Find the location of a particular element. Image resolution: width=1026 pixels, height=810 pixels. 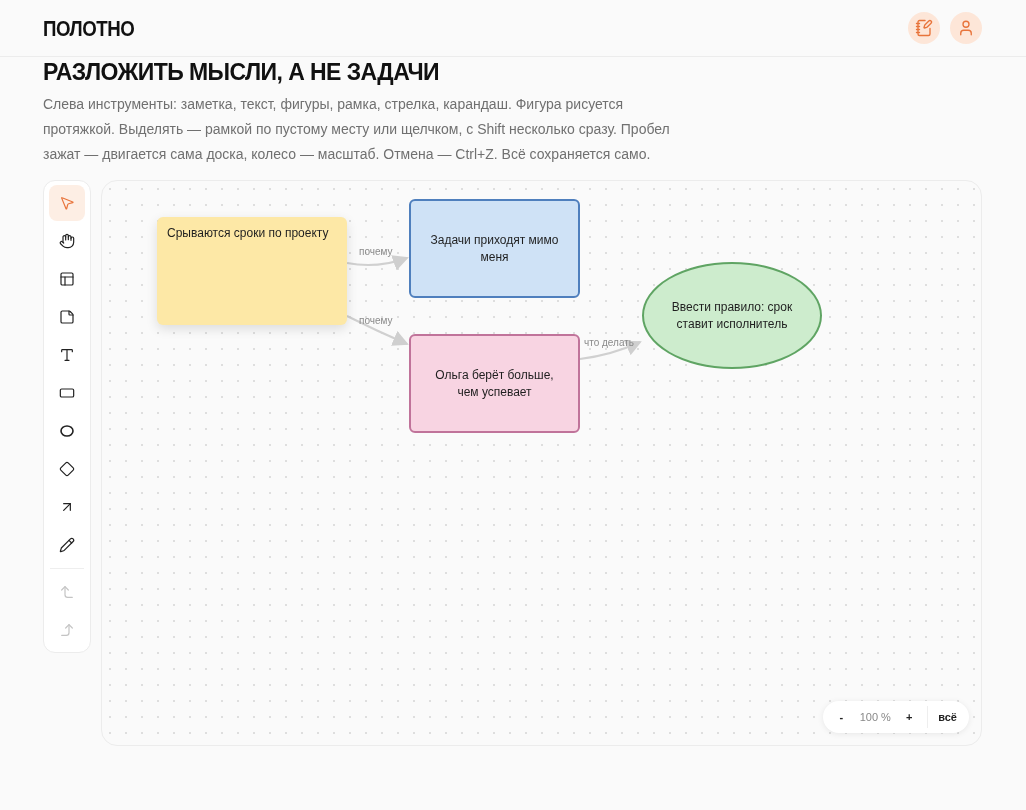

fit-all-button: всё is located at coordinates (948, 717).